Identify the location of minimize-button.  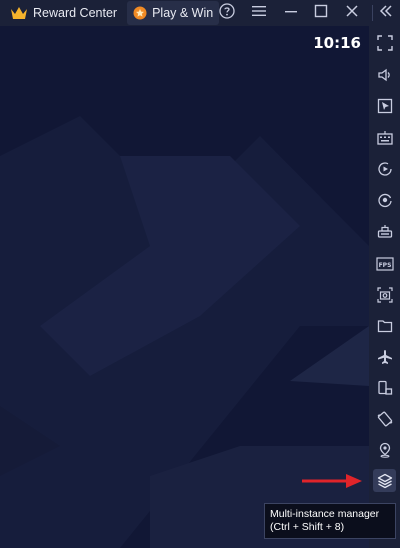
(291, 13).